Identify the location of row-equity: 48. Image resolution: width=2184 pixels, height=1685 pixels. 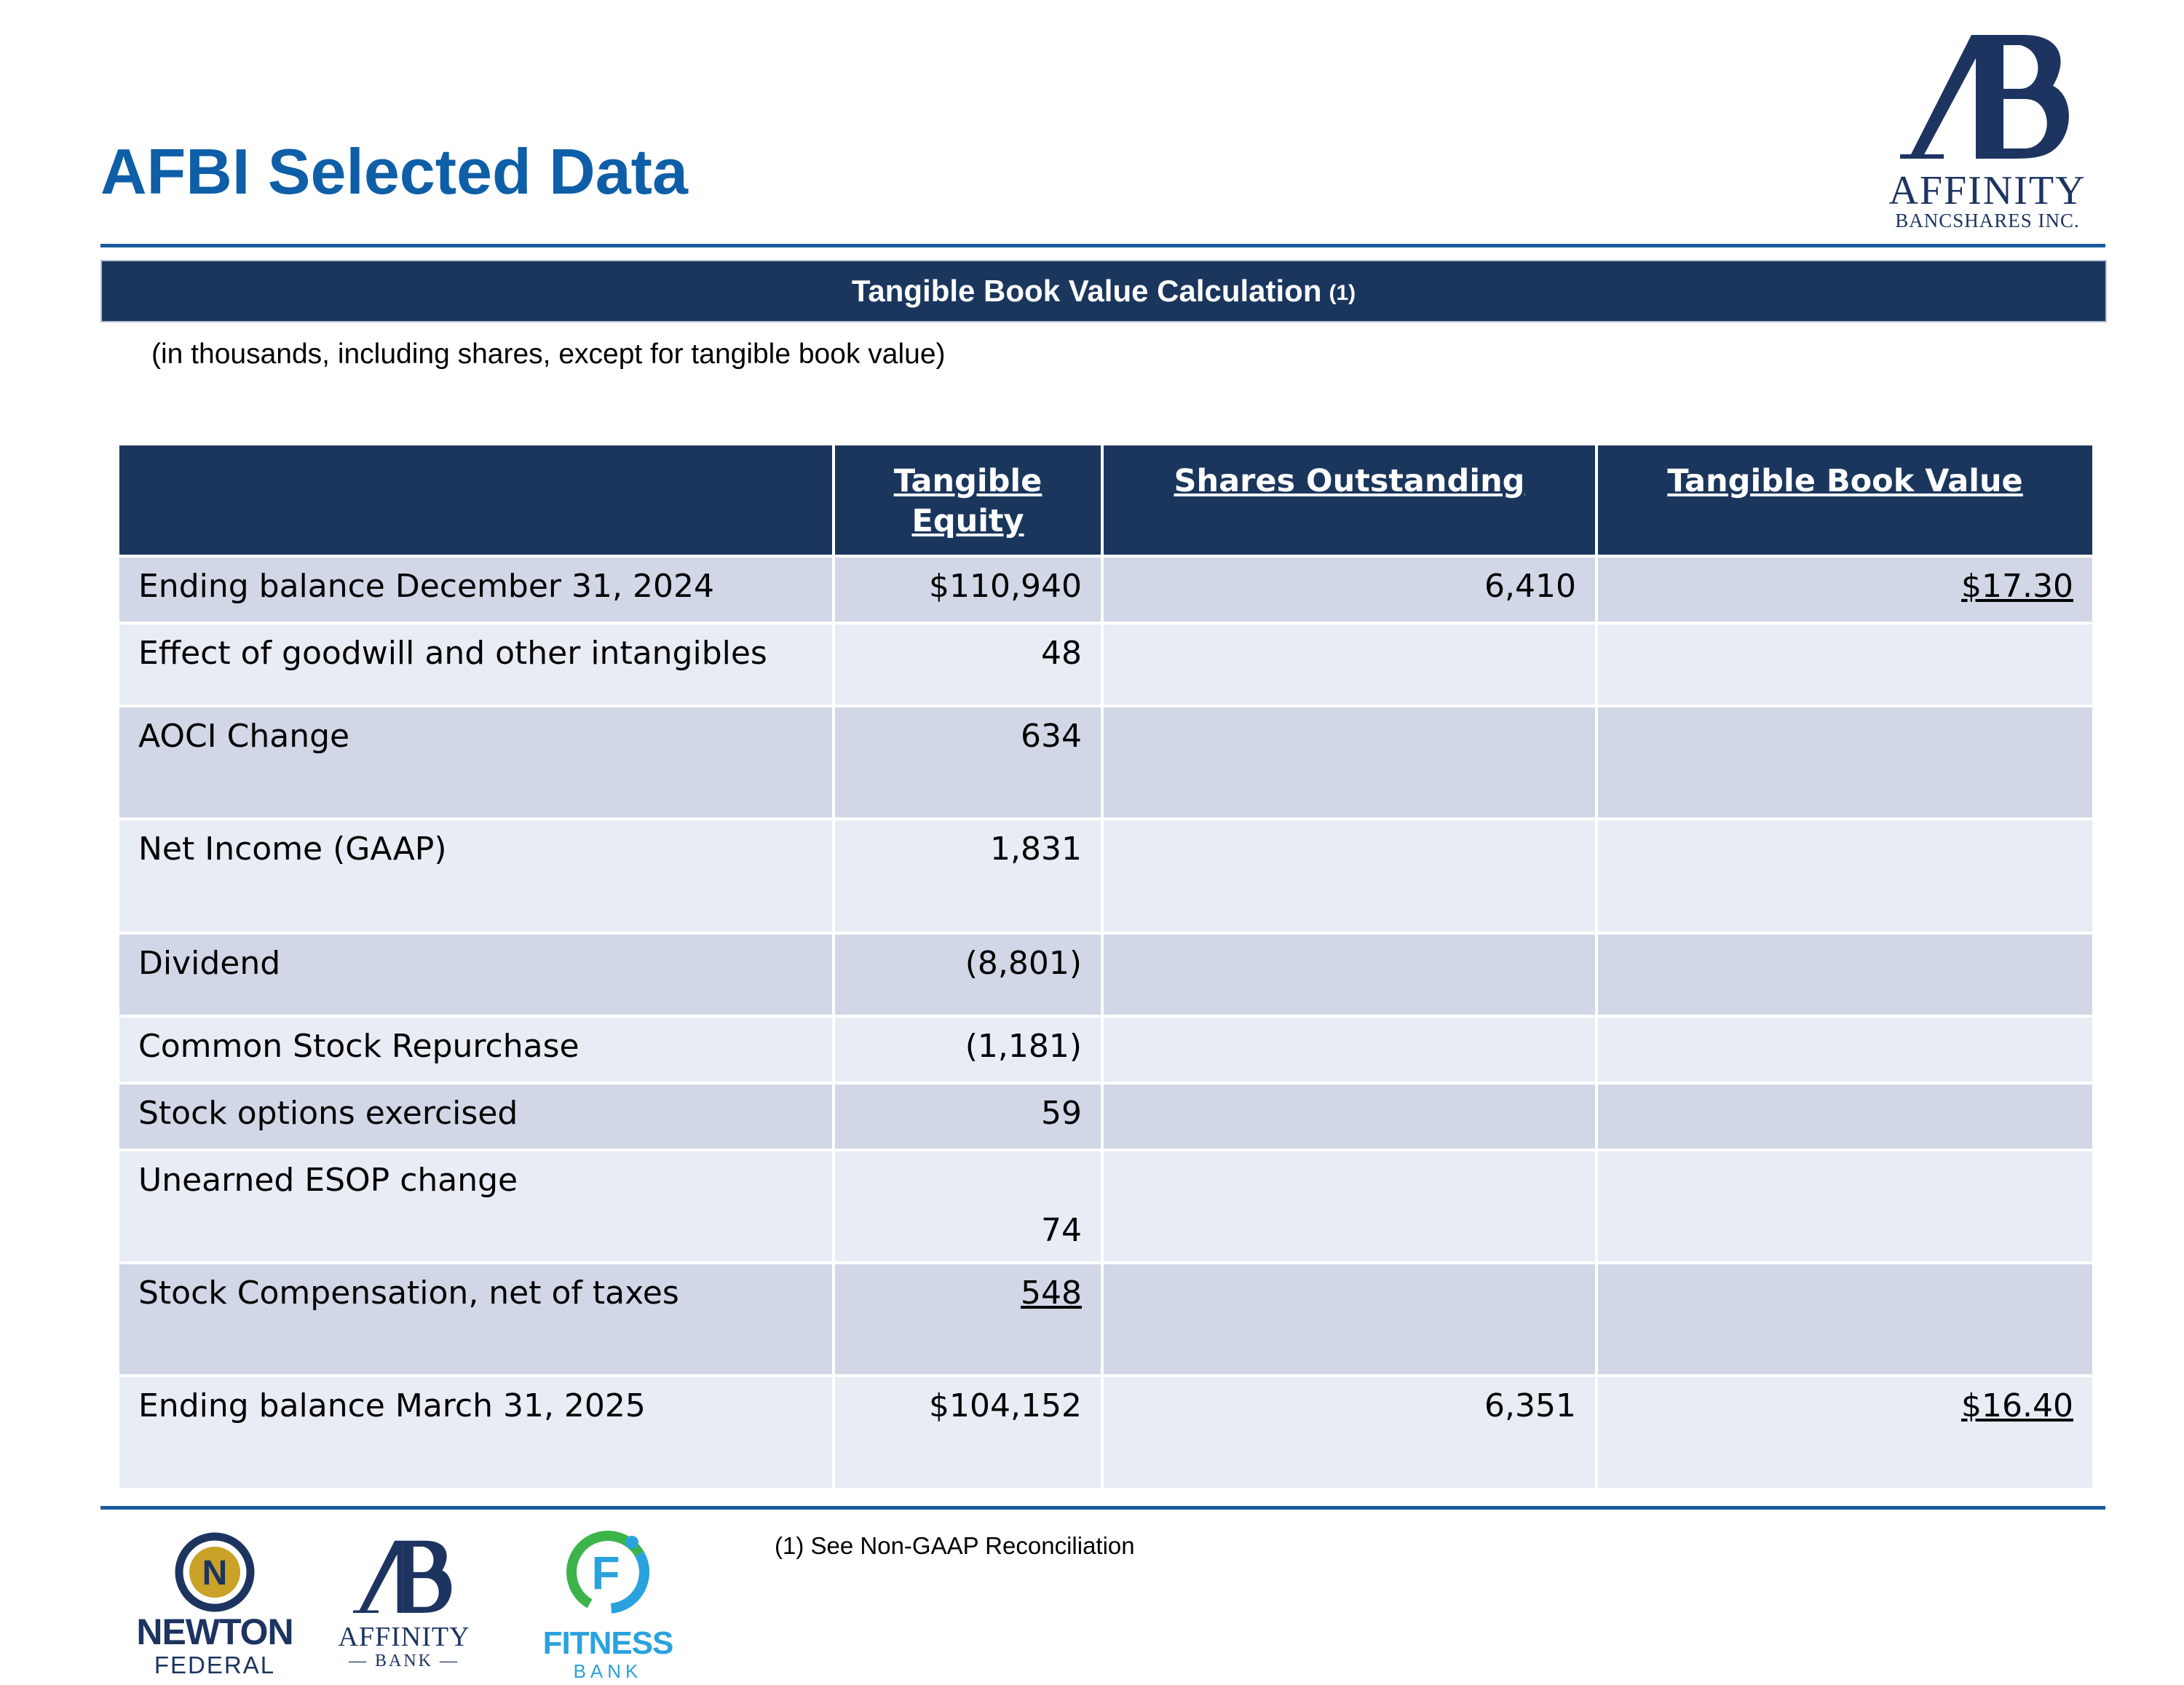
(968, 664).